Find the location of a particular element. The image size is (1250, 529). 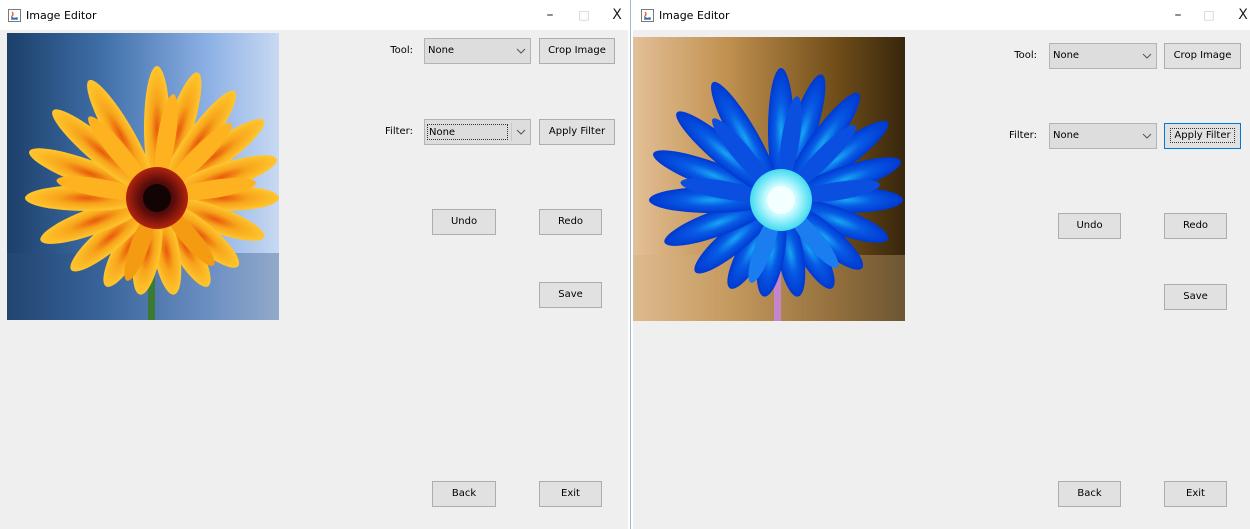

blue-flower-photo is located at coordinates (769, 179).